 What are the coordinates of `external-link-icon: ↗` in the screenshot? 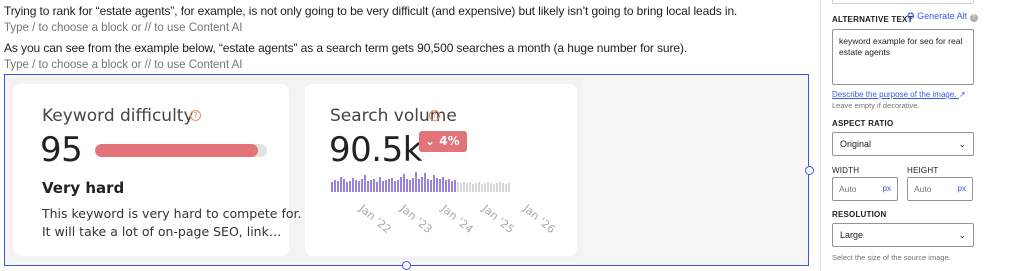 It's located at (962, 94).